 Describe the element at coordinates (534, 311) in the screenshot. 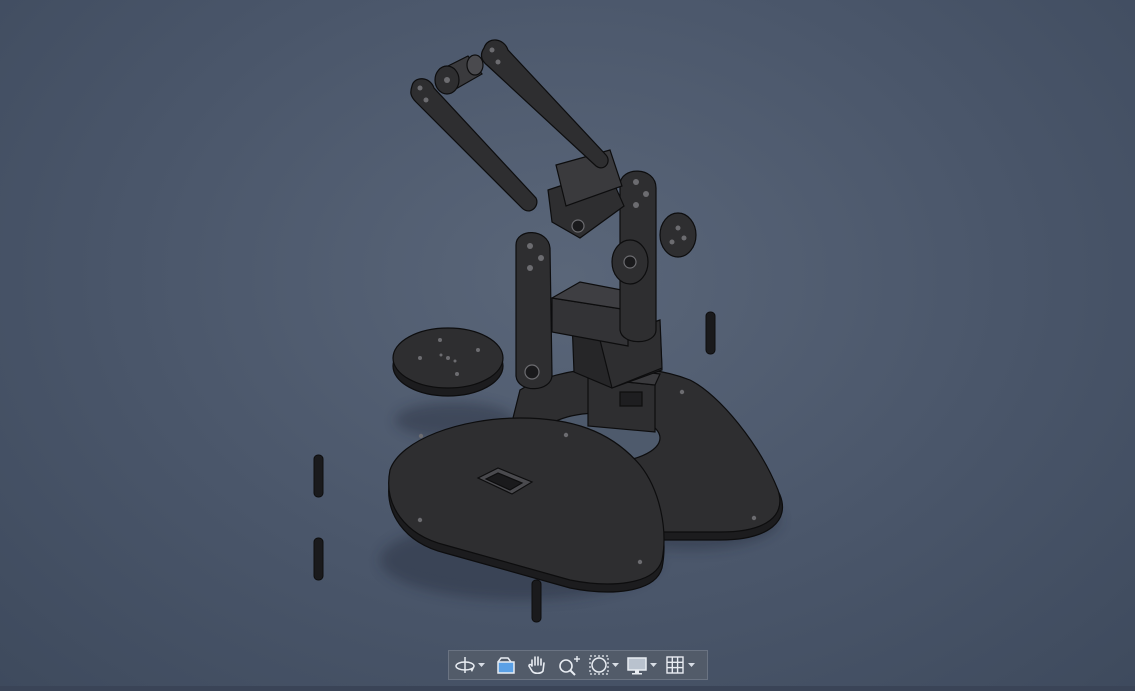

I see `upper-arm-link-left` at that location.